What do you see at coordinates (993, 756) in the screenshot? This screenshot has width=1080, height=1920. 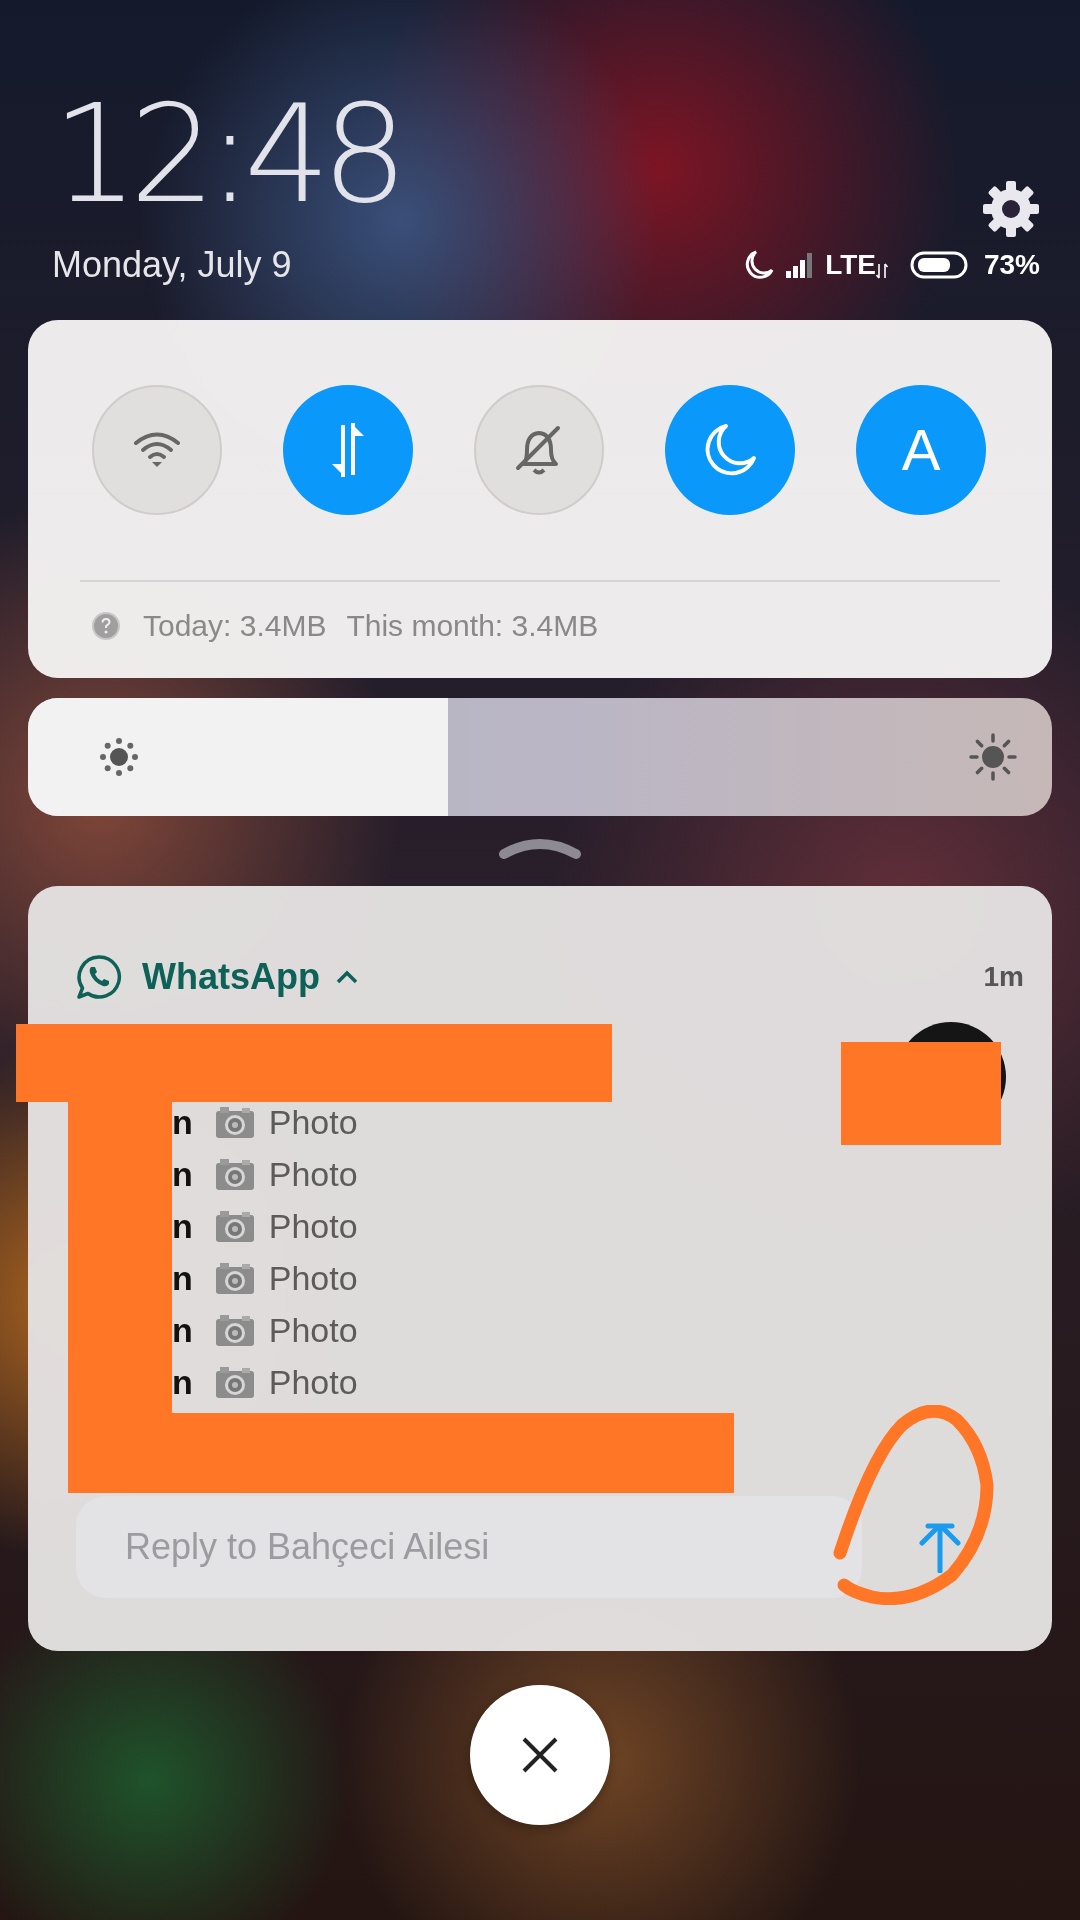 I see `sun-large-icon` at bounding box center [993, 756].